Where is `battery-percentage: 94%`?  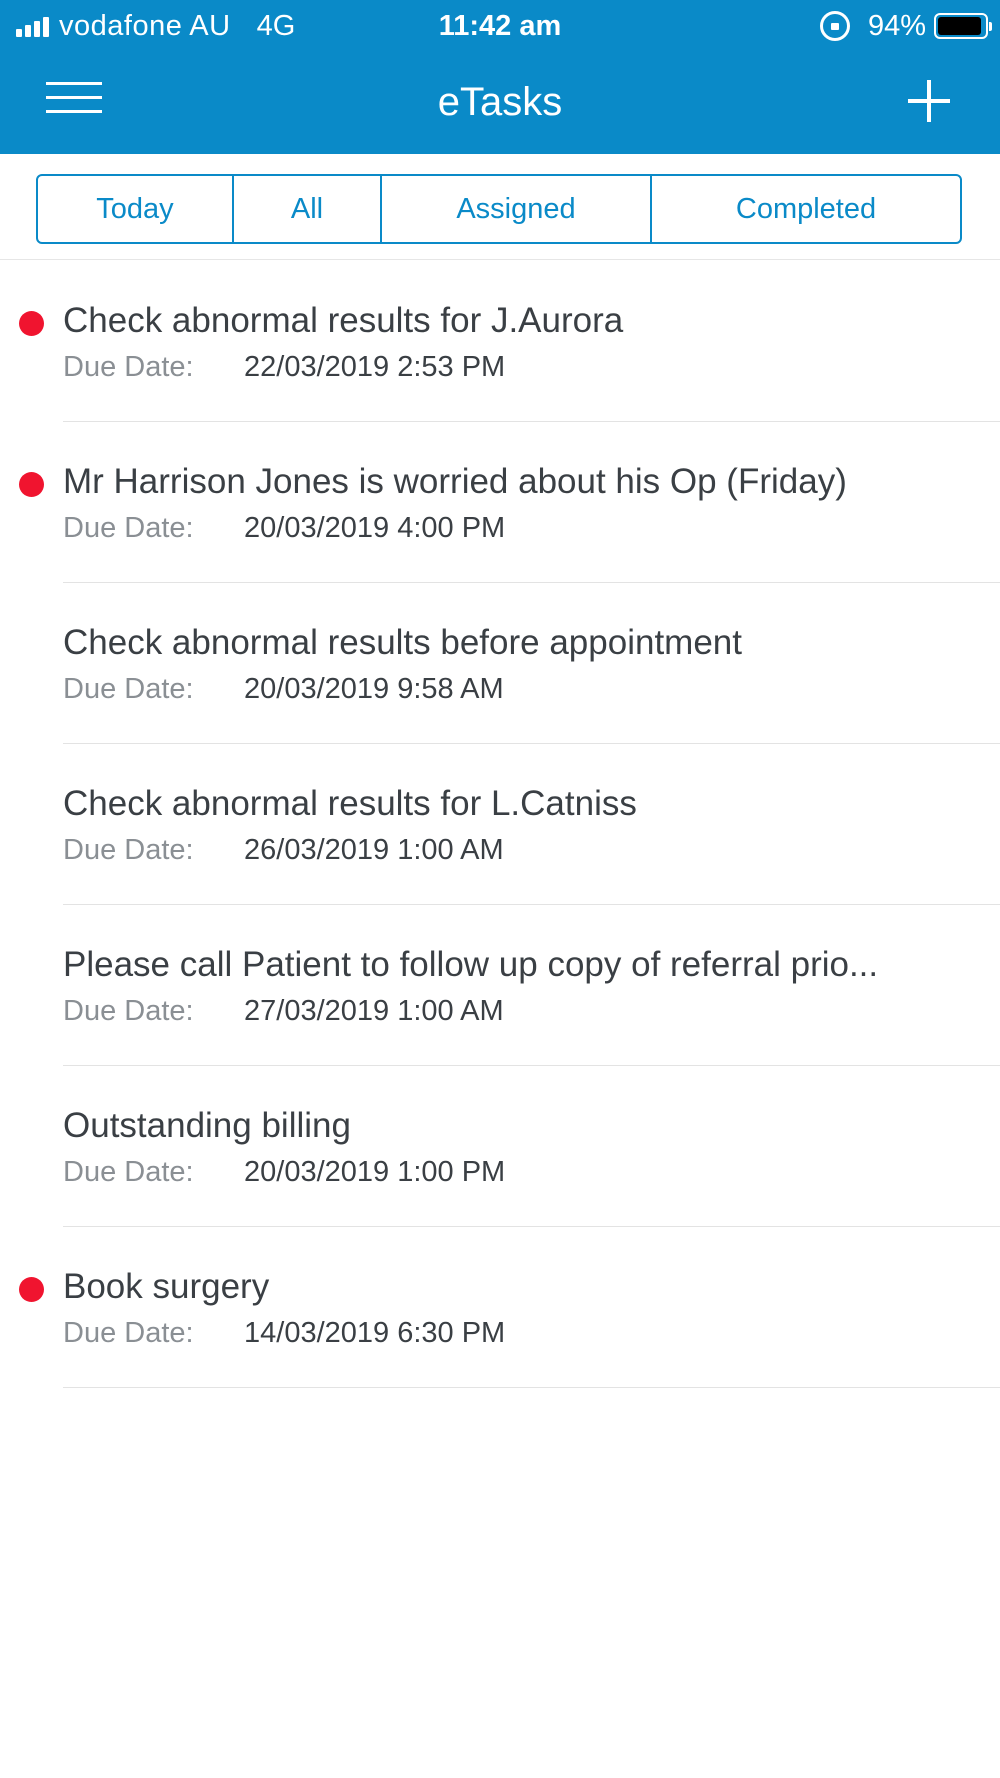
battery-percentage: 94% is located at coordinates (896, 25).